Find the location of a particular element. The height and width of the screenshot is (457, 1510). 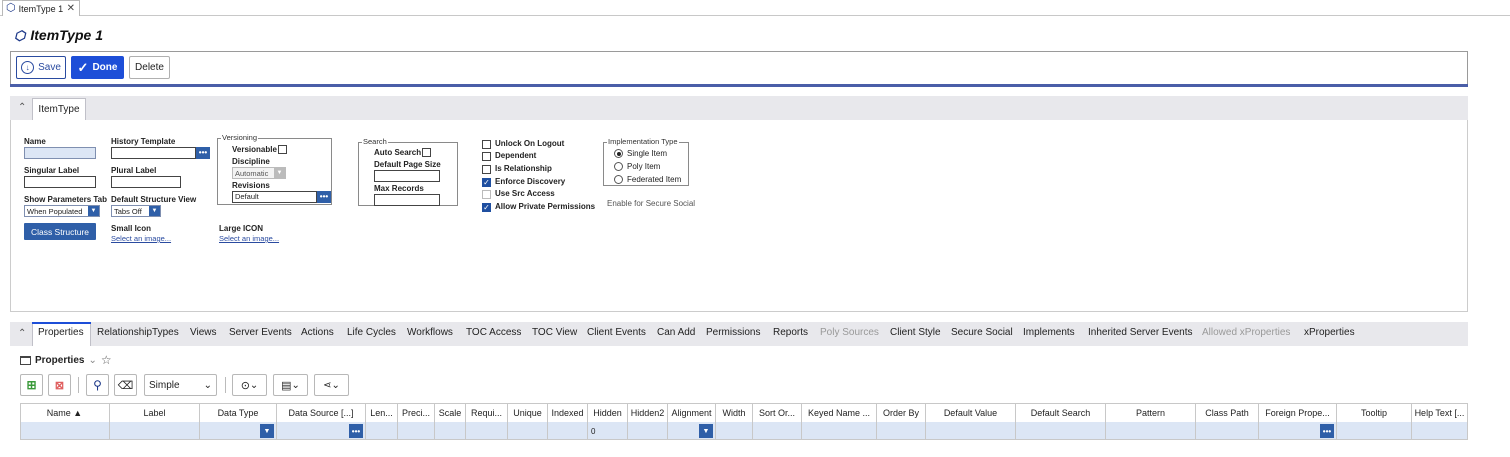

column-header: Alignment is located at coordinates (692, 412).